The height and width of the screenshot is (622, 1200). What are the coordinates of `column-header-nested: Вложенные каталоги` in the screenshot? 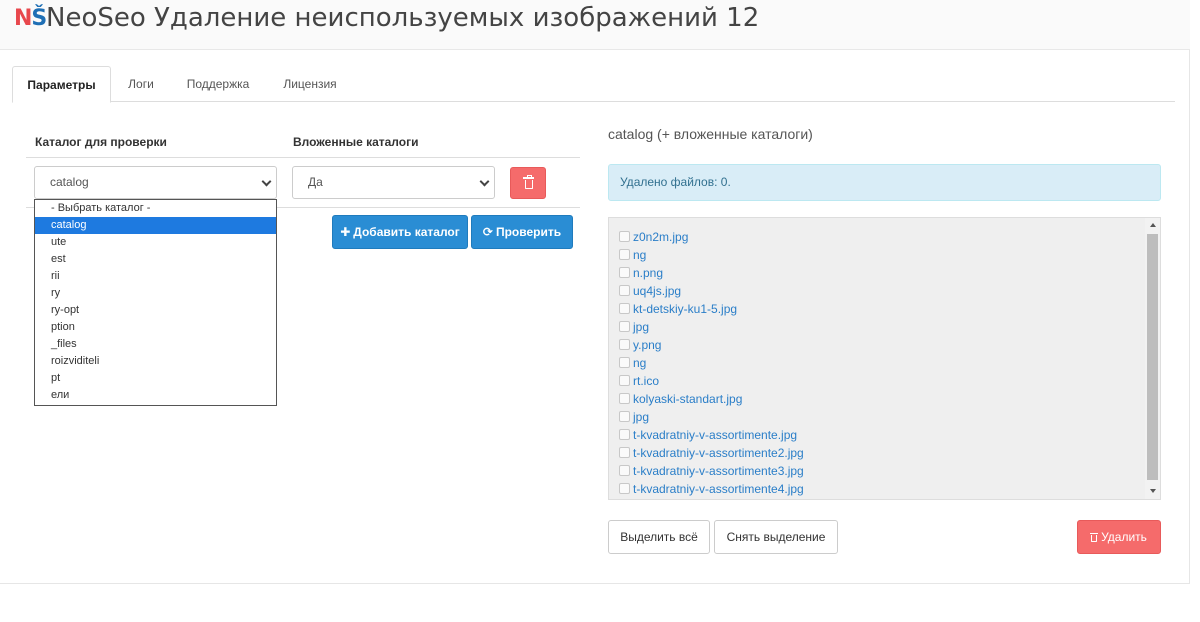 It's located at (356, 142).